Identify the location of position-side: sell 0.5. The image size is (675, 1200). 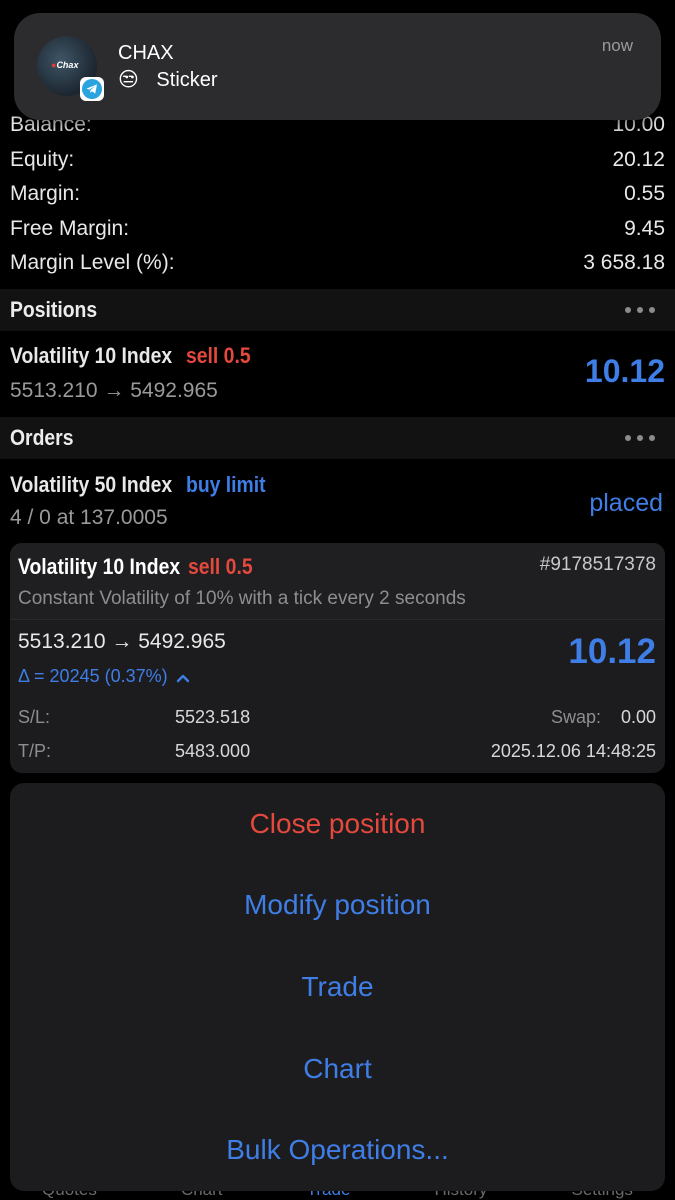
(218, 355).